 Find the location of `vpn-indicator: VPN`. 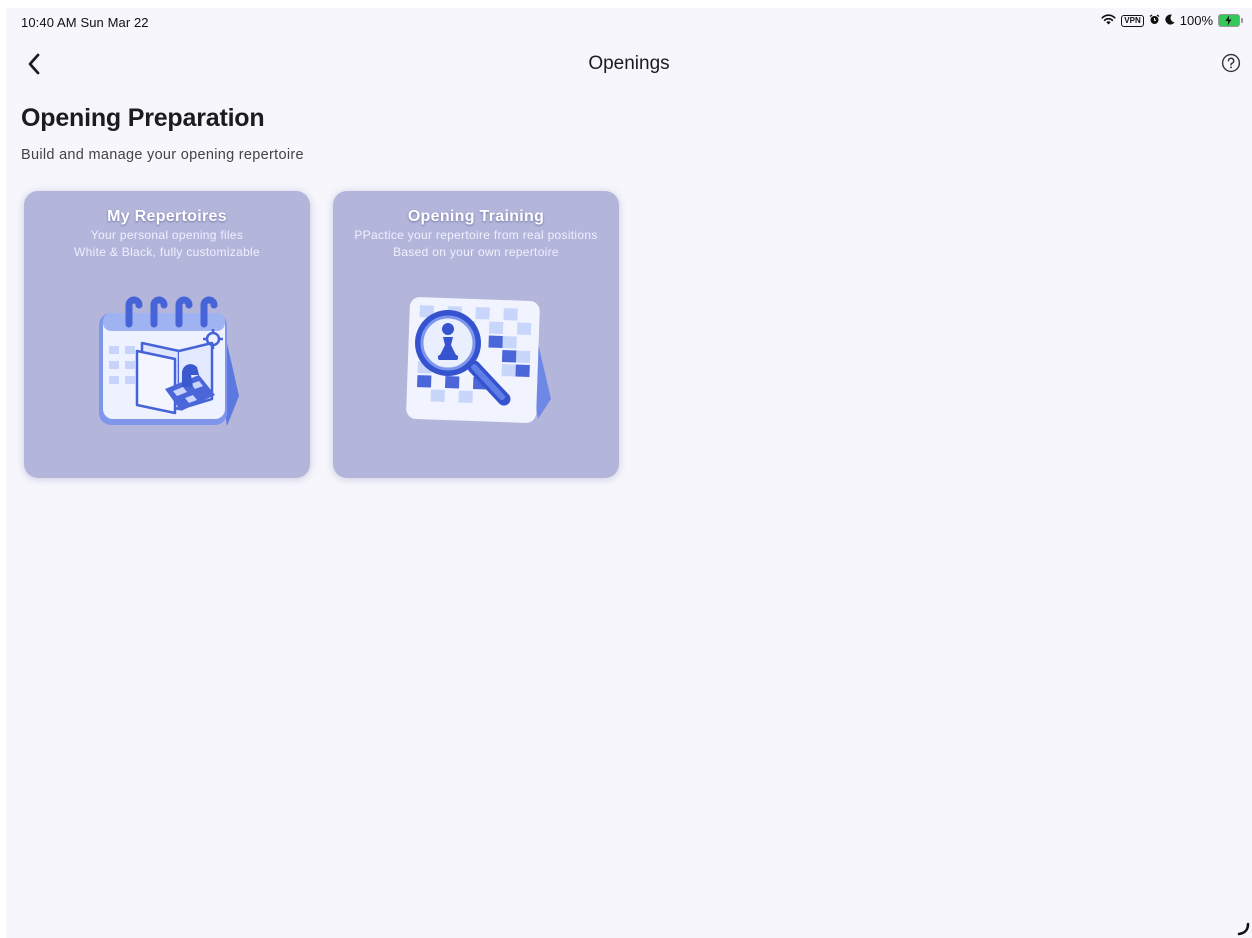

vpn-indicator: VPN is located at coordinates (1132, 20).